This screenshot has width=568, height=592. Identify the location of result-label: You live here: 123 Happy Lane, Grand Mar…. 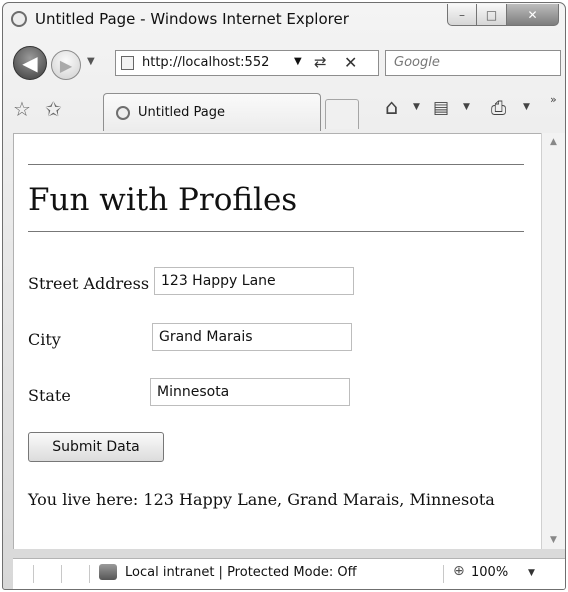
(261, 499).